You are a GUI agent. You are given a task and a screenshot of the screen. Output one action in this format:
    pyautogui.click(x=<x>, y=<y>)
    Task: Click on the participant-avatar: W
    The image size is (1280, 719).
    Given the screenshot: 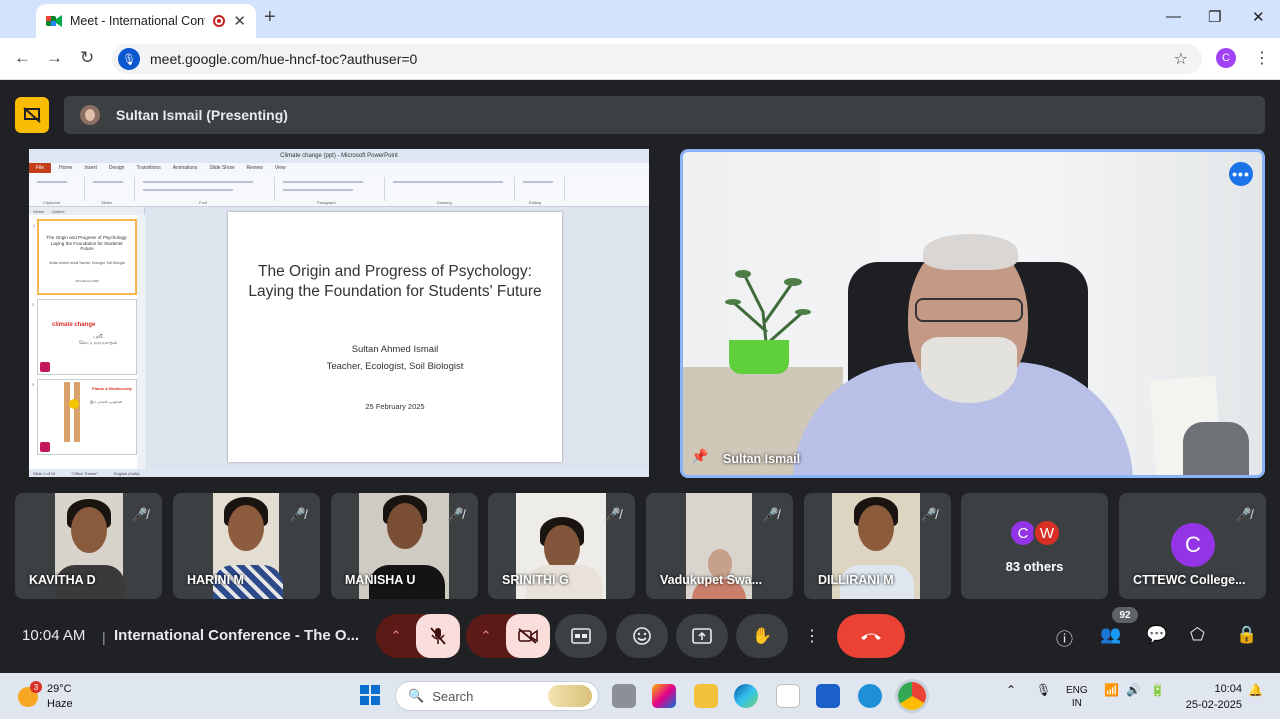 What is the action you would take?
    pyautogui.click(x=1047, y=533)
    